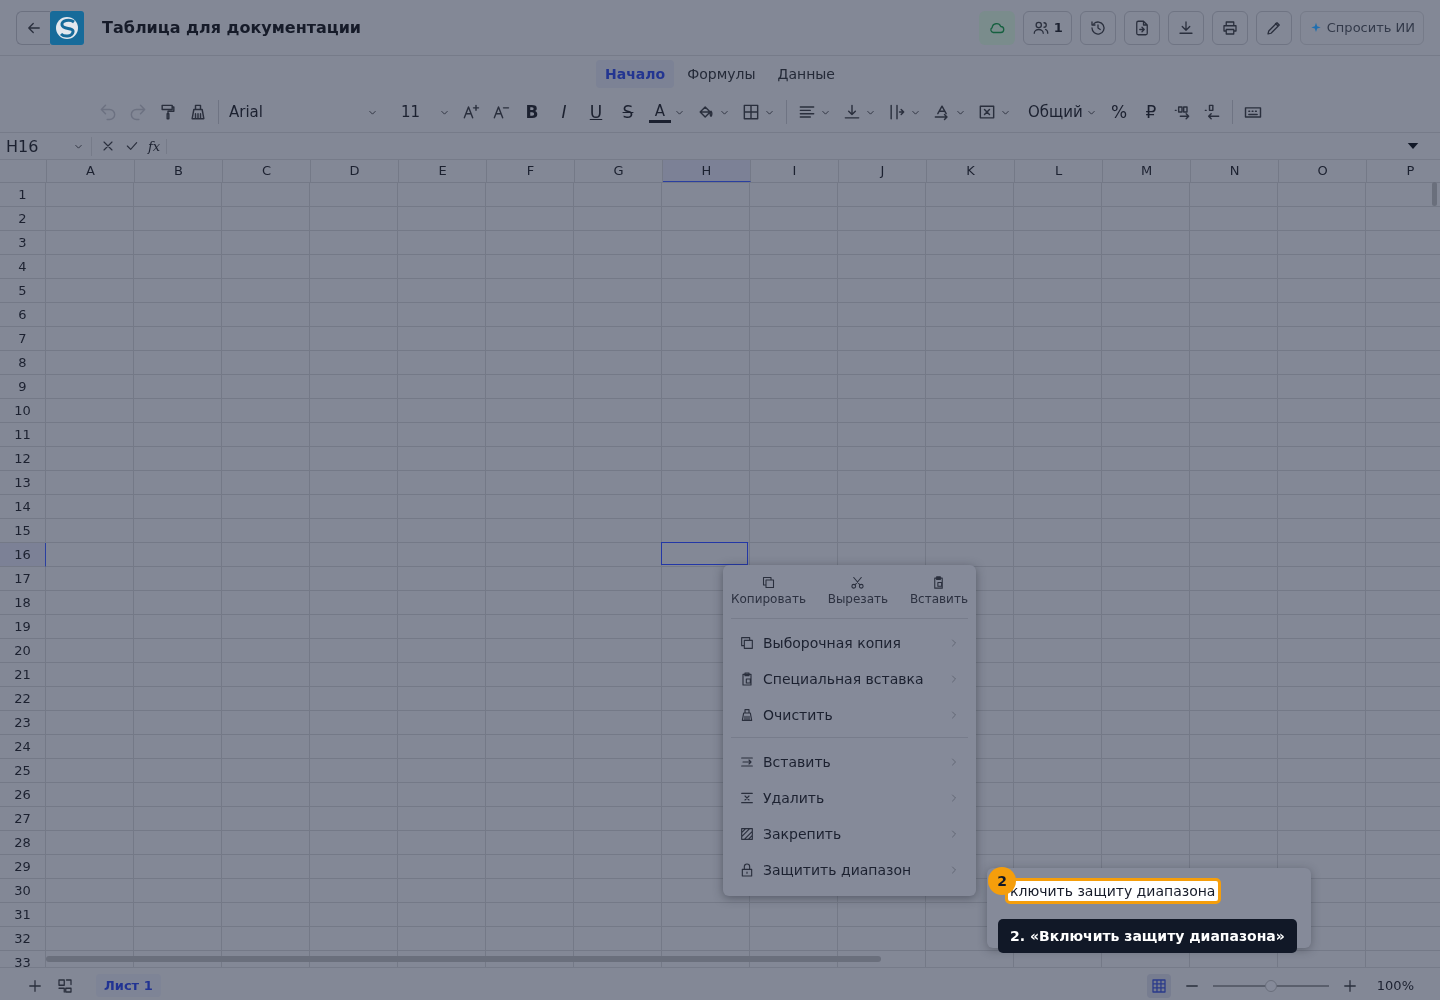 The width and height of the screenshot is (1440, 1000). I want to click on column-header: D, so click(355, 171).